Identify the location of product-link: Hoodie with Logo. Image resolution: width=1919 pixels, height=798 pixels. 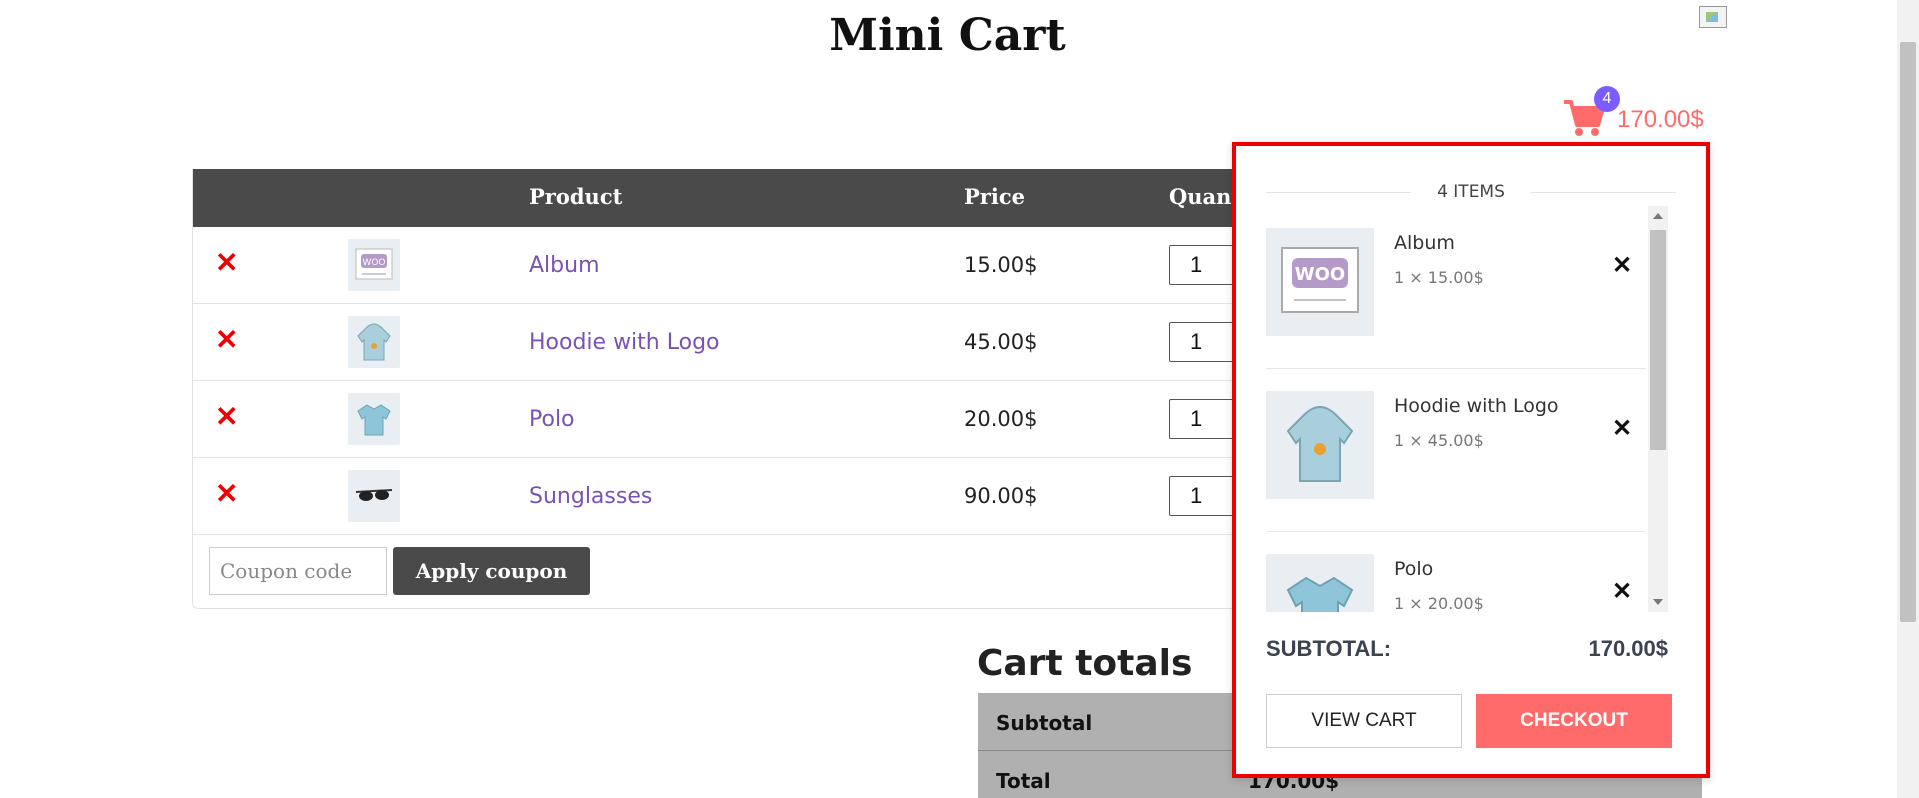
(624, 342).